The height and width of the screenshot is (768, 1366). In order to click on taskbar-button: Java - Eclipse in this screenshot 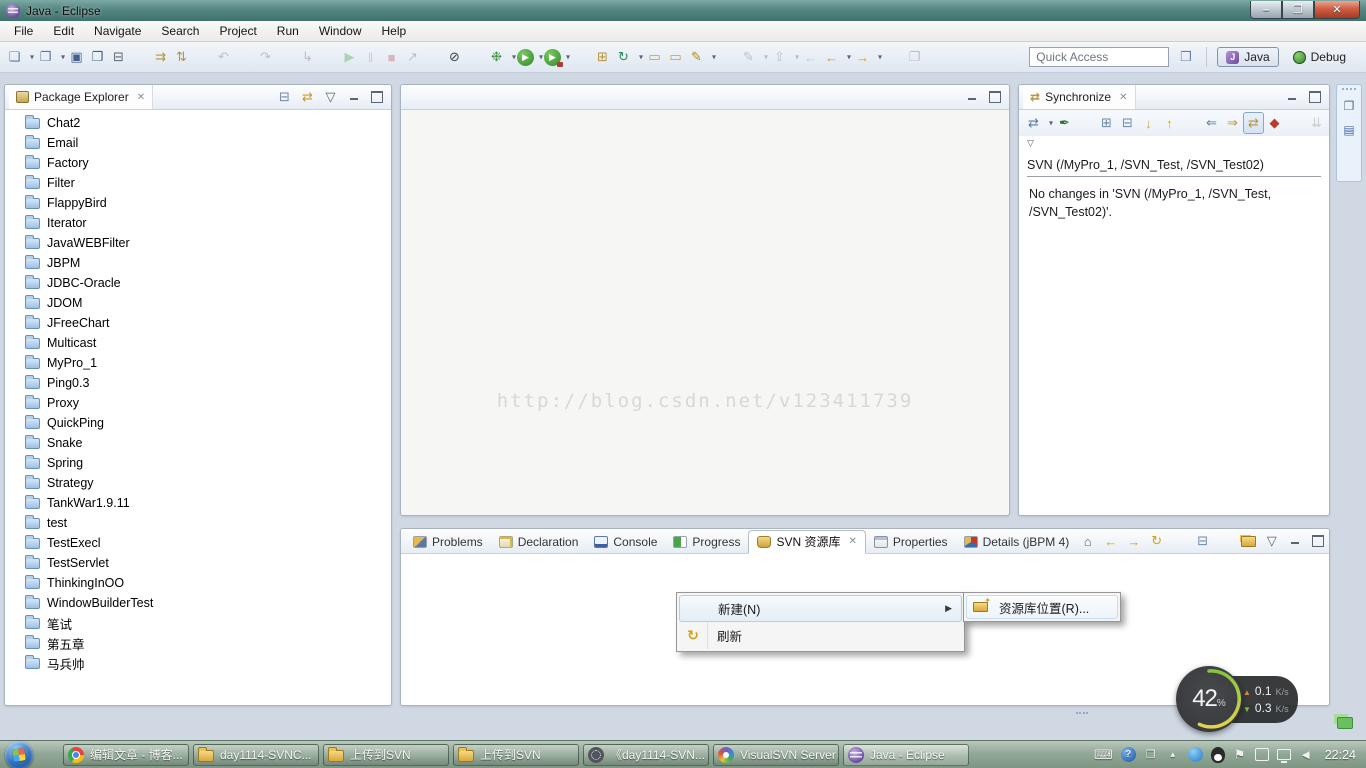, I will do `click(906, 754)`.